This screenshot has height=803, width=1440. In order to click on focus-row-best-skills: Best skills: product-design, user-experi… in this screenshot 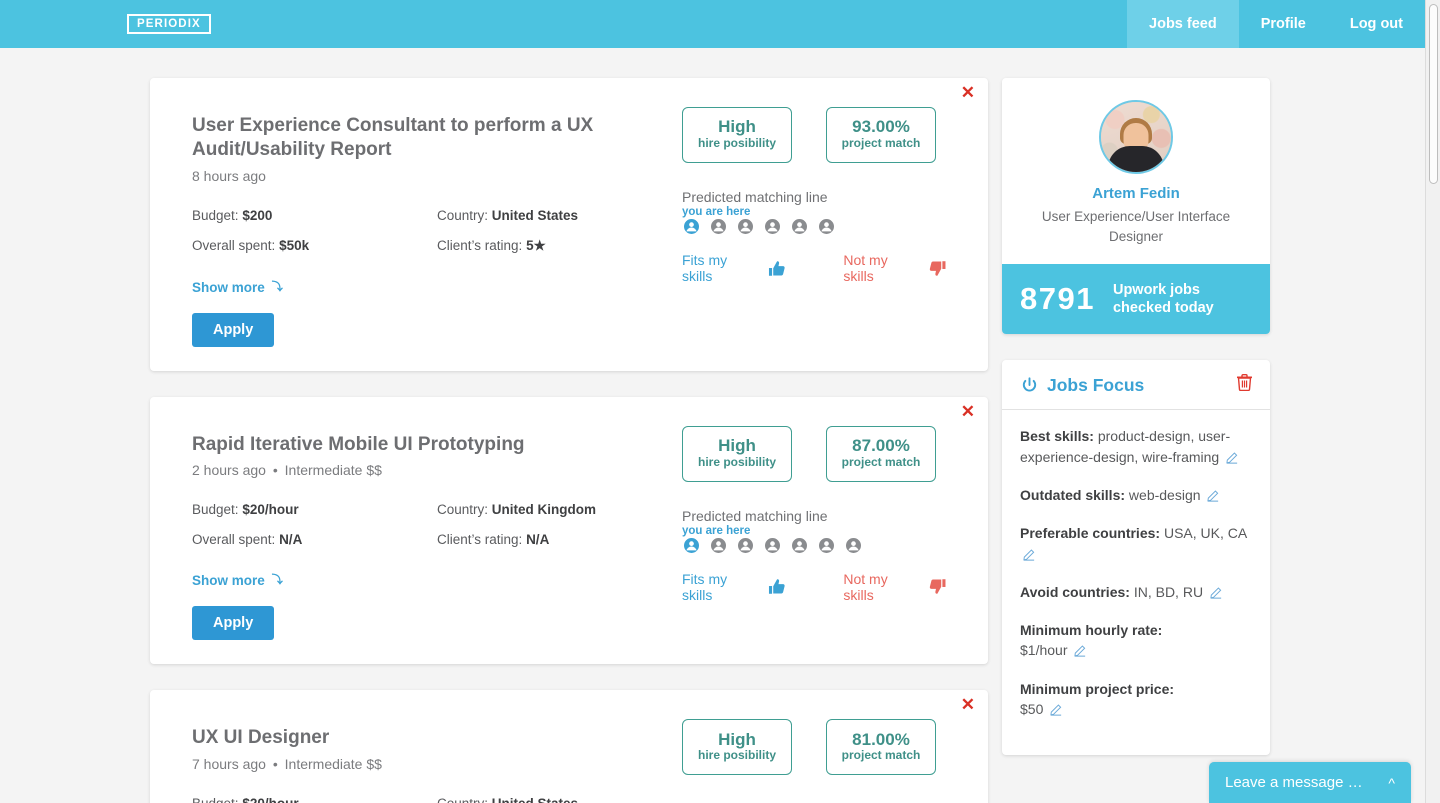, I will do `click(1136, 447)`.